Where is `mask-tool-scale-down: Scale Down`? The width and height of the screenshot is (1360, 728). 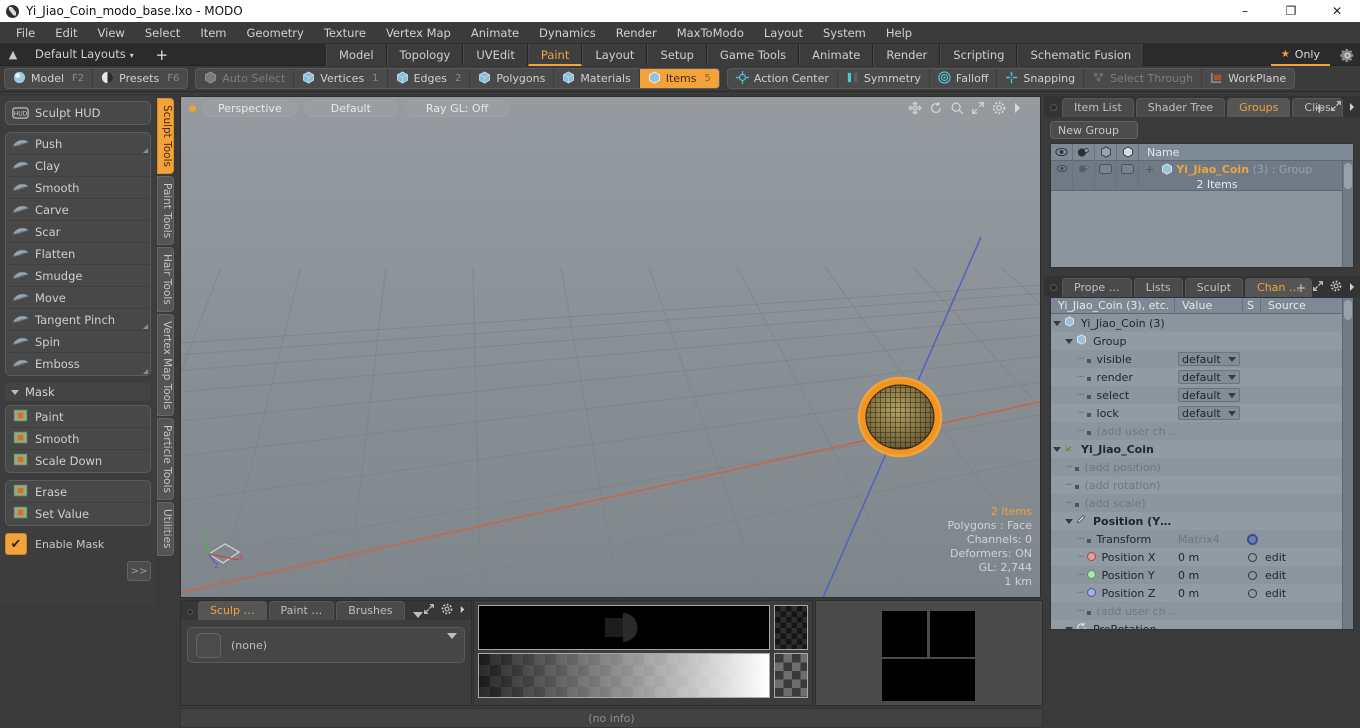 mask-tool-scale-down: Scale Down is located at coordinates (78, 461).